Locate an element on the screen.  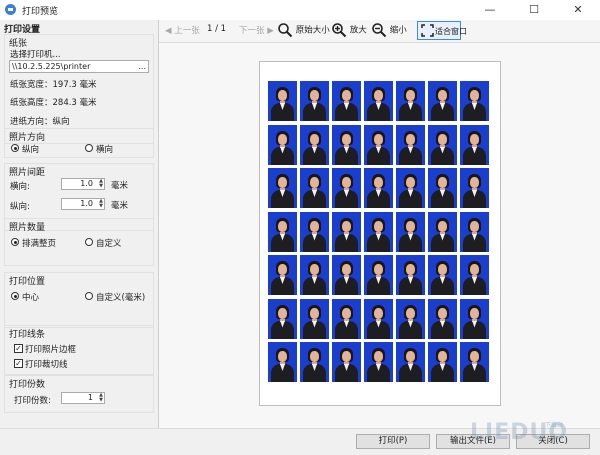
print-button: 打印(P) is located at coordinates (393, 441).